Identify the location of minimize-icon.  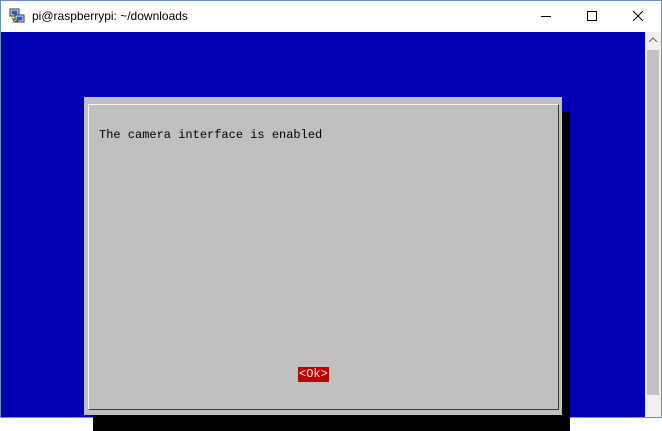
(546, 16).